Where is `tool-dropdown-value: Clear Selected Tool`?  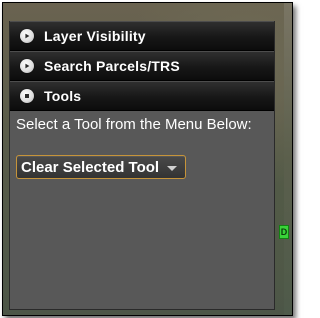
tool-dropdown-value: Clear Selected Tool is located at coordinates (90, 167).